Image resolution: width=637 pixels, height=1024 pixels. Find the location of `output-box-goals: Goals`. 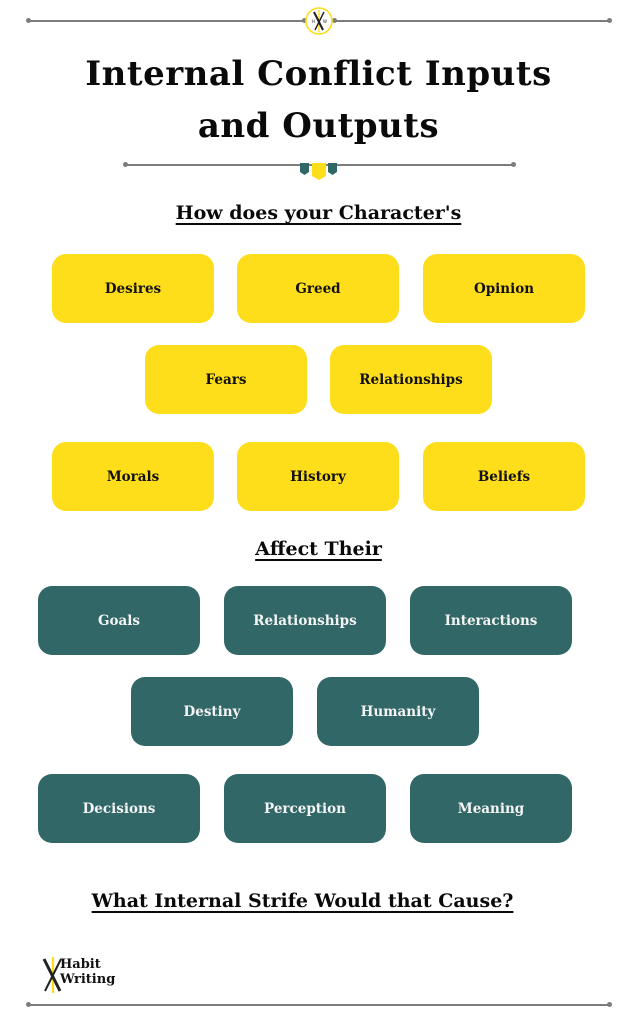

output-box-goals: Goals is located at coordinates (119, 620).